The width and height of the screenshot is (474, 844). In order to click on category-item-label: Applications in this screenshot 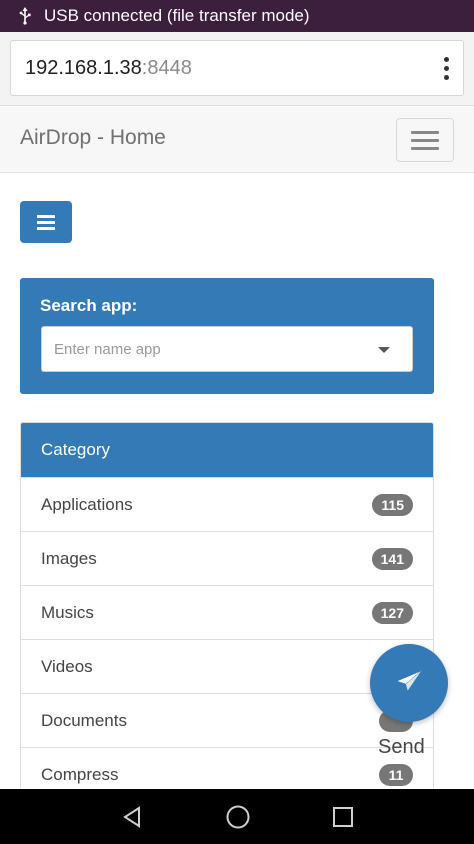, I will do `click(87, 504)`.